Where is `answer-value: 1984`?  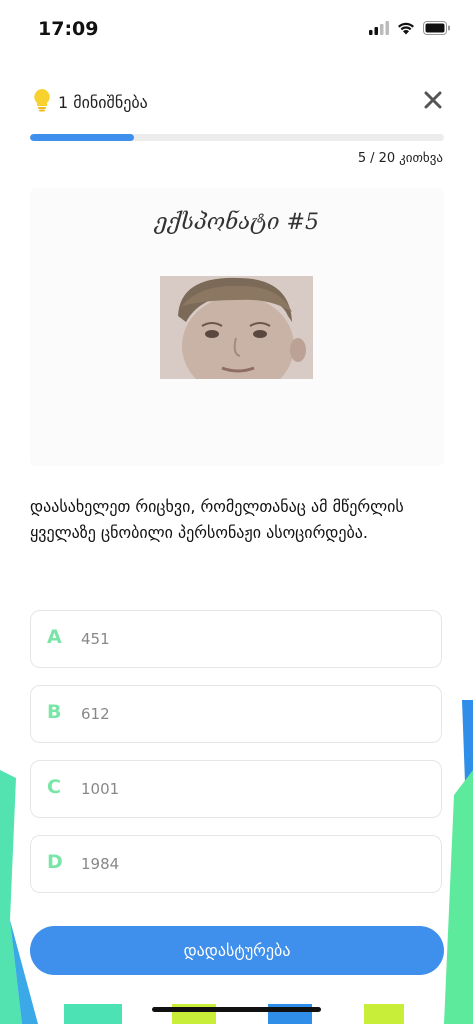 answer-value: 1984 is located at coordinates (100, 864).